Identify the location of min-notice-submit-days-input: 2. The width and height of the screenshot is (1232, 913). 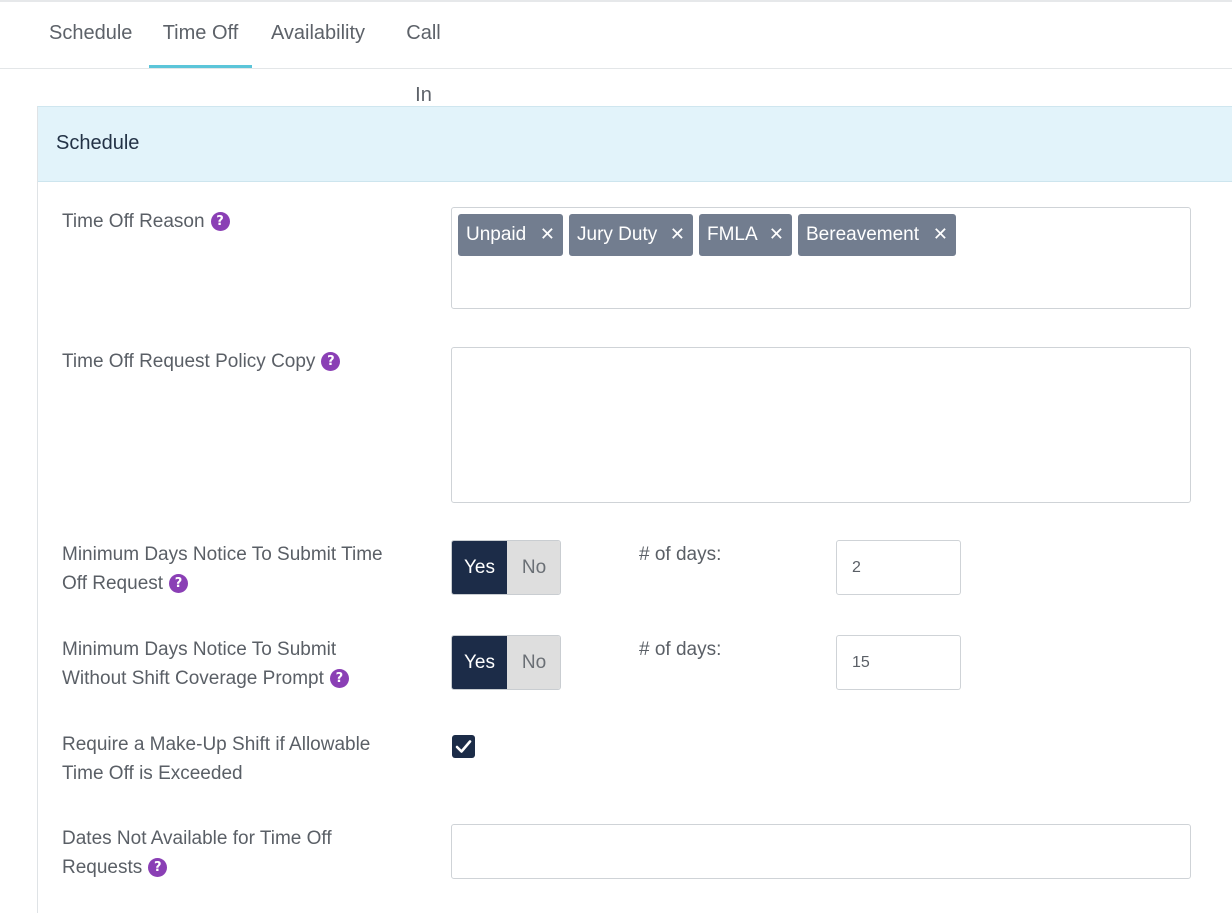
(898, 567).